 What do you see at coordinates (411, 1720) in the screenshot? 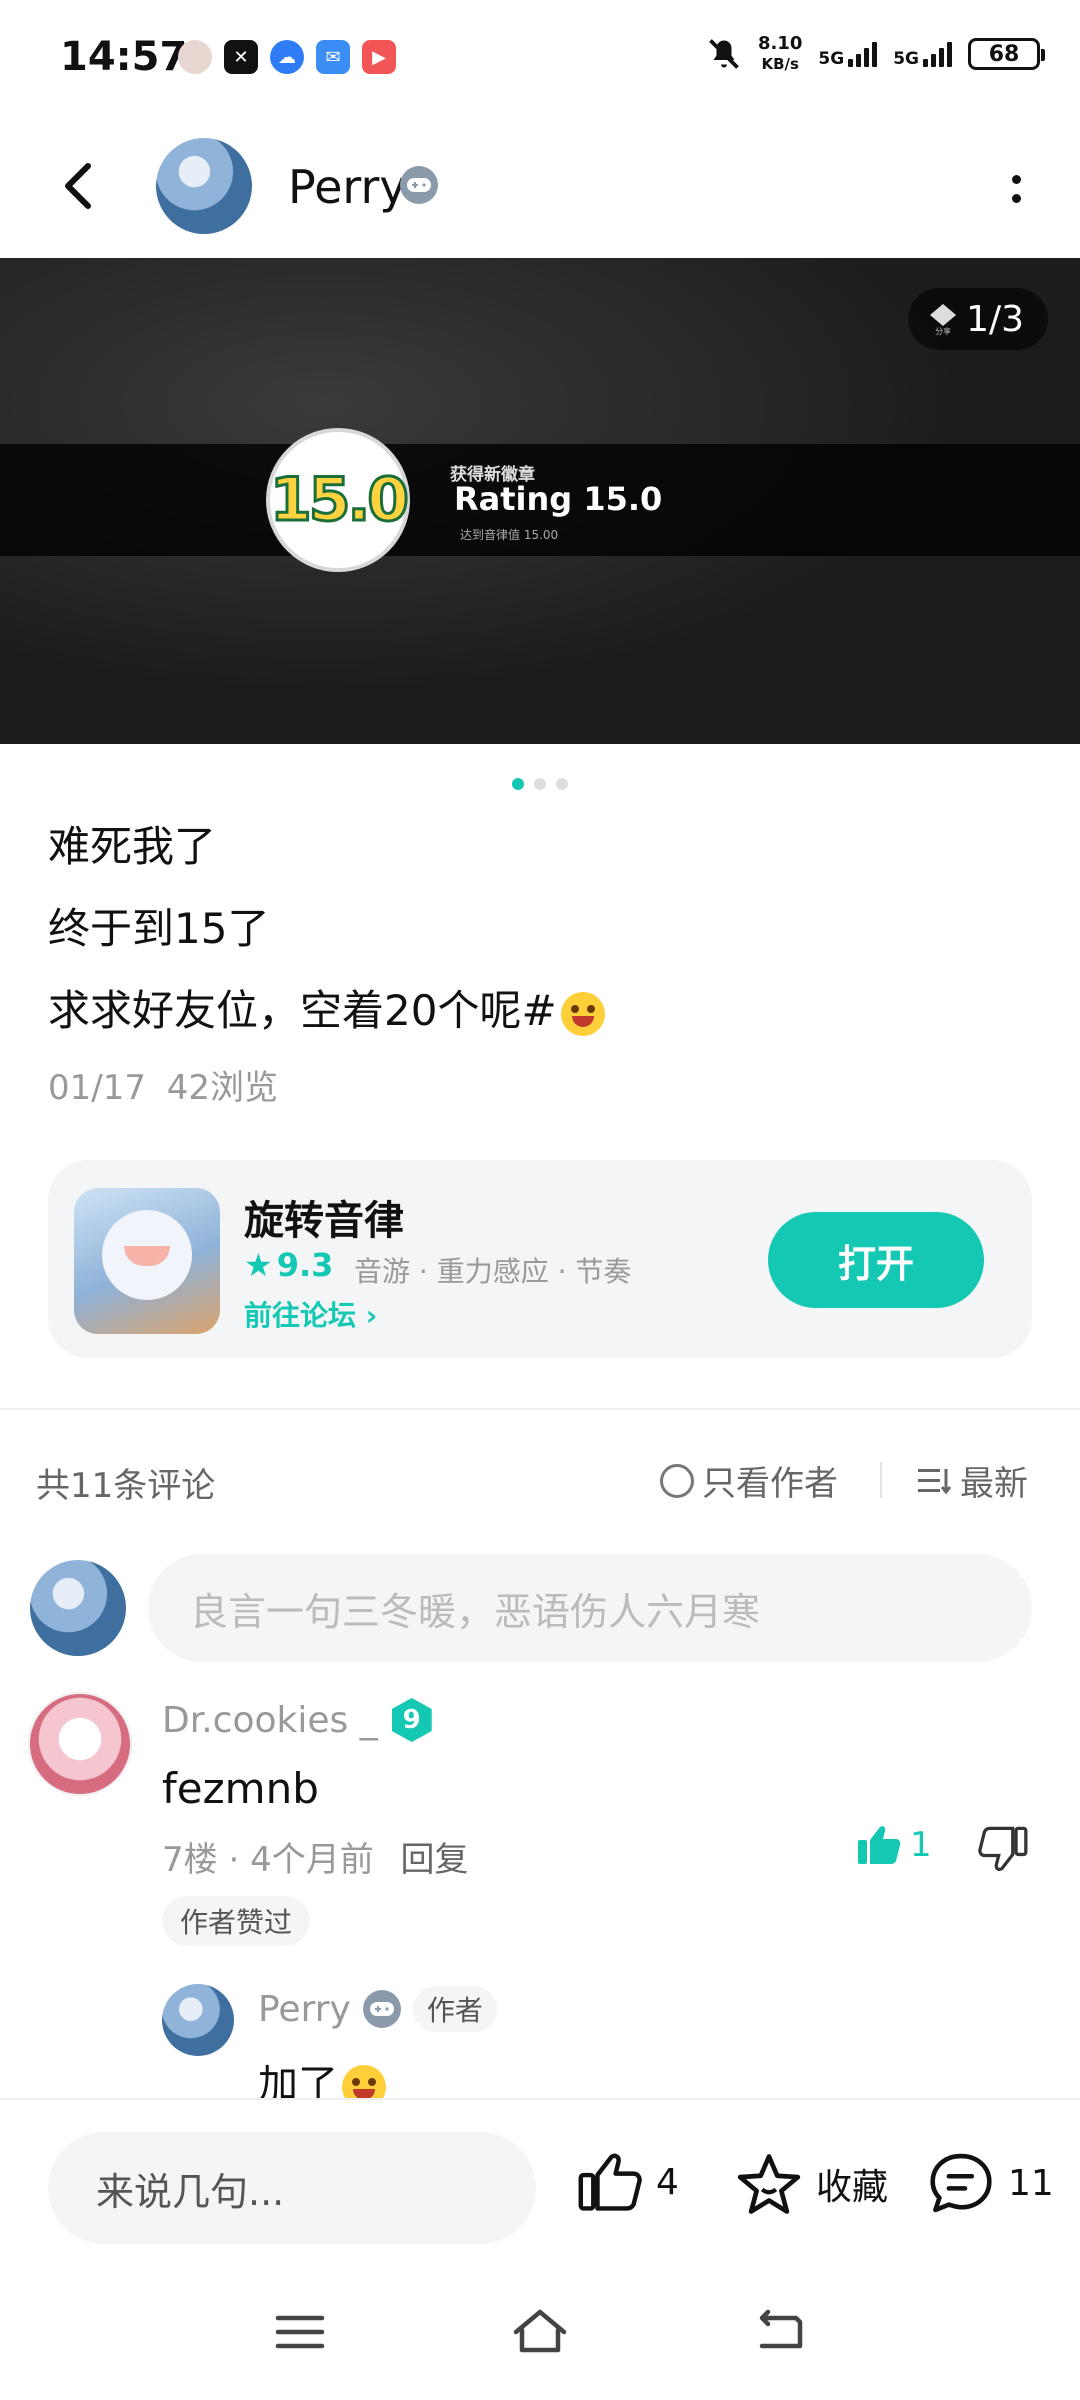
I see `level-badge-icon: 9` at bounding box center [411, 1720].